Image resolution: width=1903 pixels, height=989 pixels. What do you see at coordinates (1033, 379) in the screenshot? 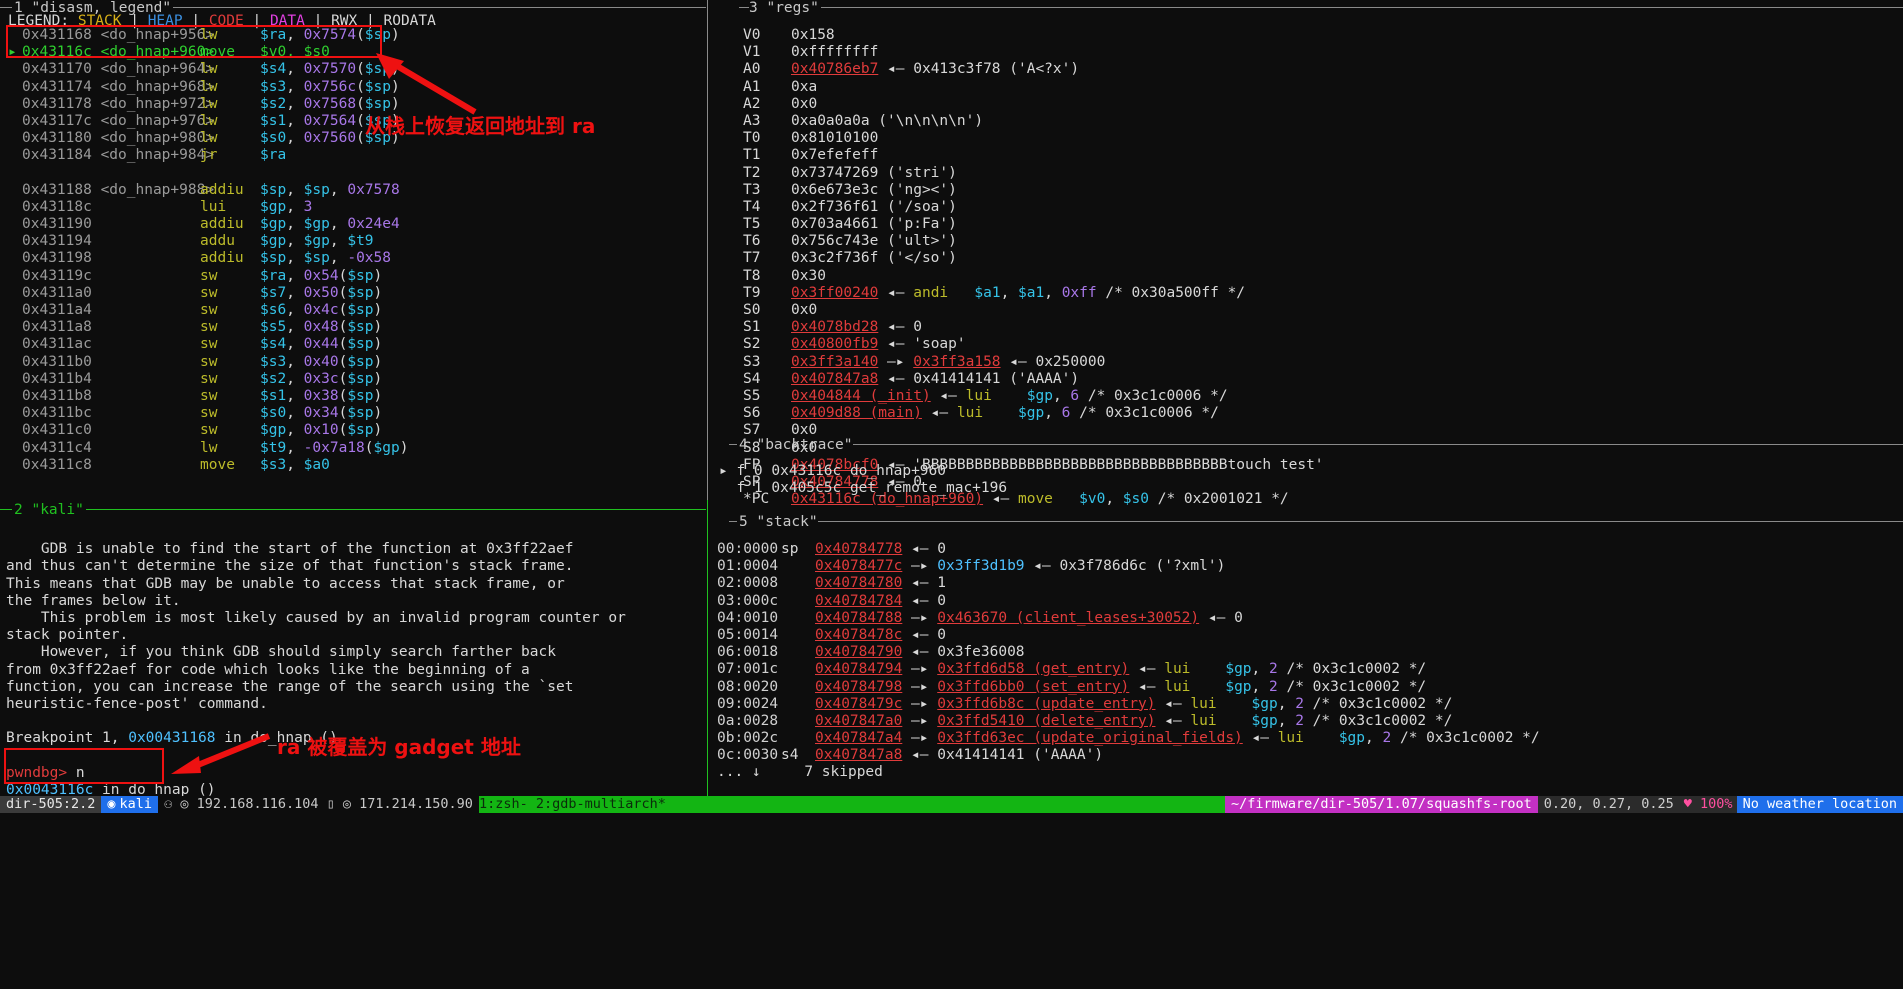
I see `register-row: S4 0x407847a8 ◂— 0x41414141 ('AAAA')` at bounding box center [1033, 379].